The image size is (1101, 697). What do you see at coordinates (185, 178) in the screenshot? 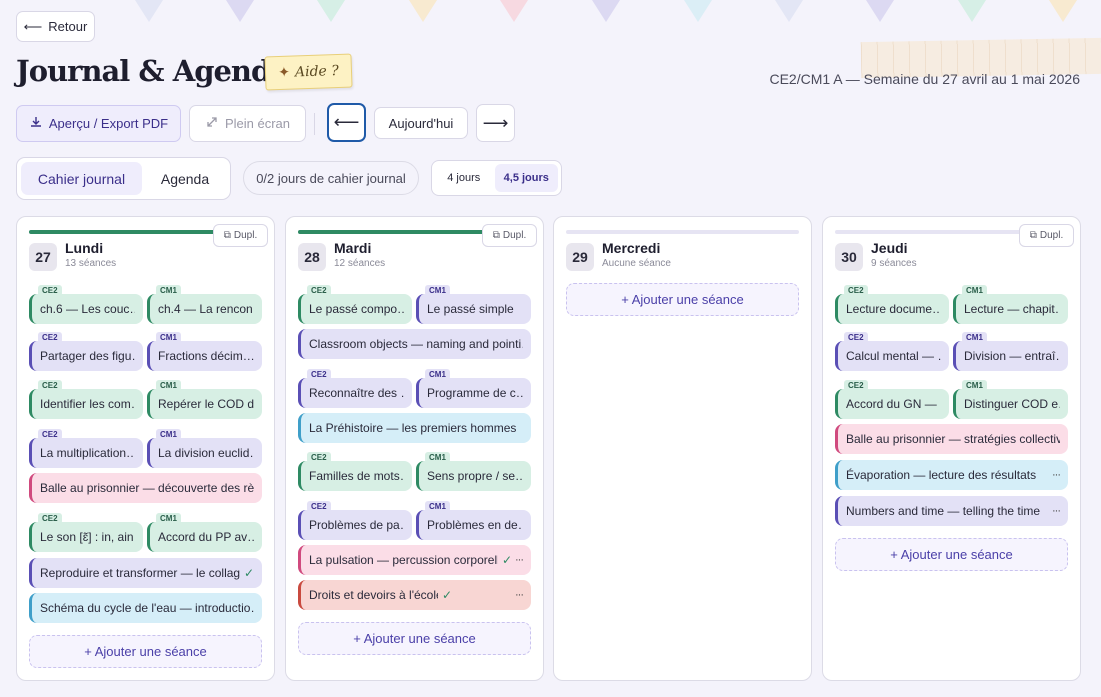
I see `tab-agenda: Agenda` at bounding box center [185, 178].